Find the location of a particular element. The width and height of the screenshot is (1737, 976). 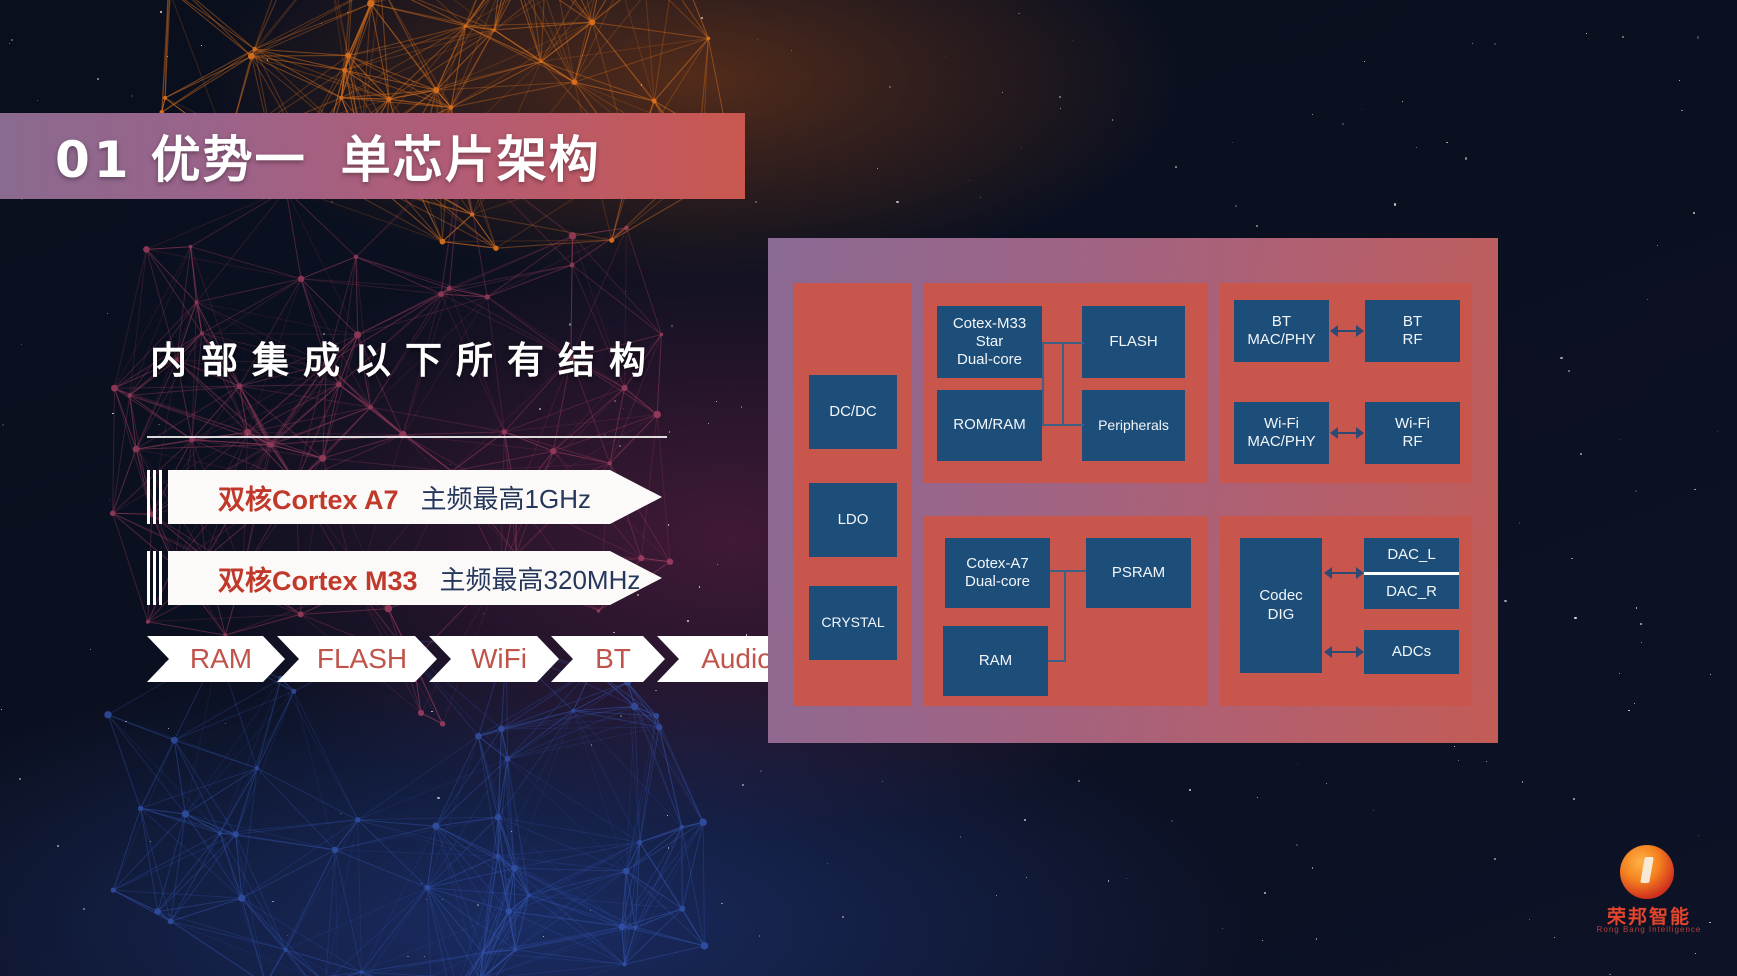

feature-arrow-cortex-m33: 双核Cortex M33 主频最高320MHz is located at coordinates (404, 578).